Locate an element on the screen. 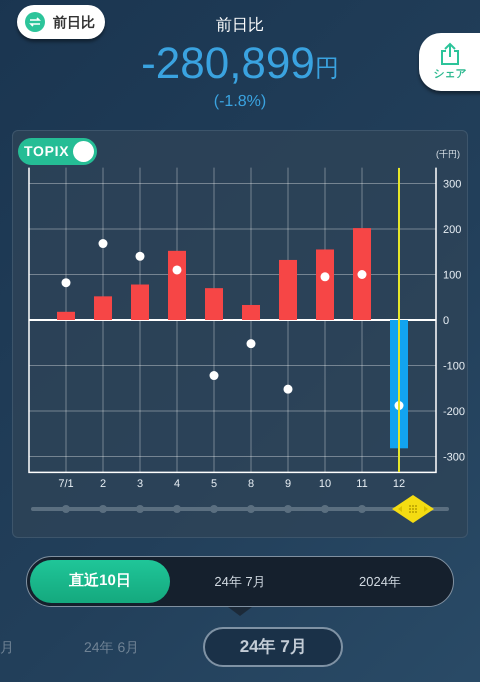 The height and width of the screenshot is (682, 480). period-tab: 2024年 is located at coordinates (380, 581).